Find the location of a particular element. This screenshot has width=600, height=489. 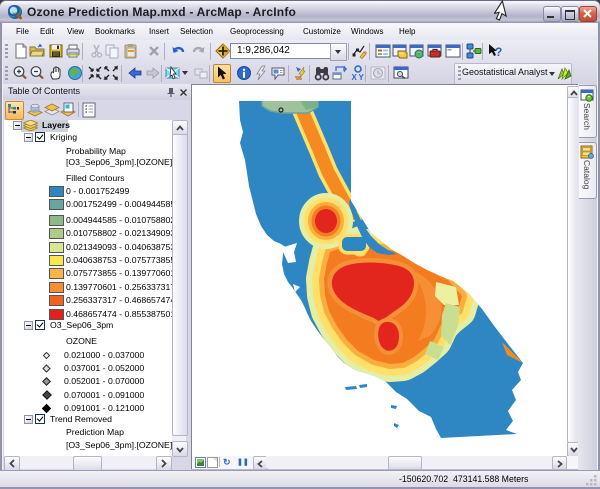

svg-text: X is located at coordinates (355, 77).